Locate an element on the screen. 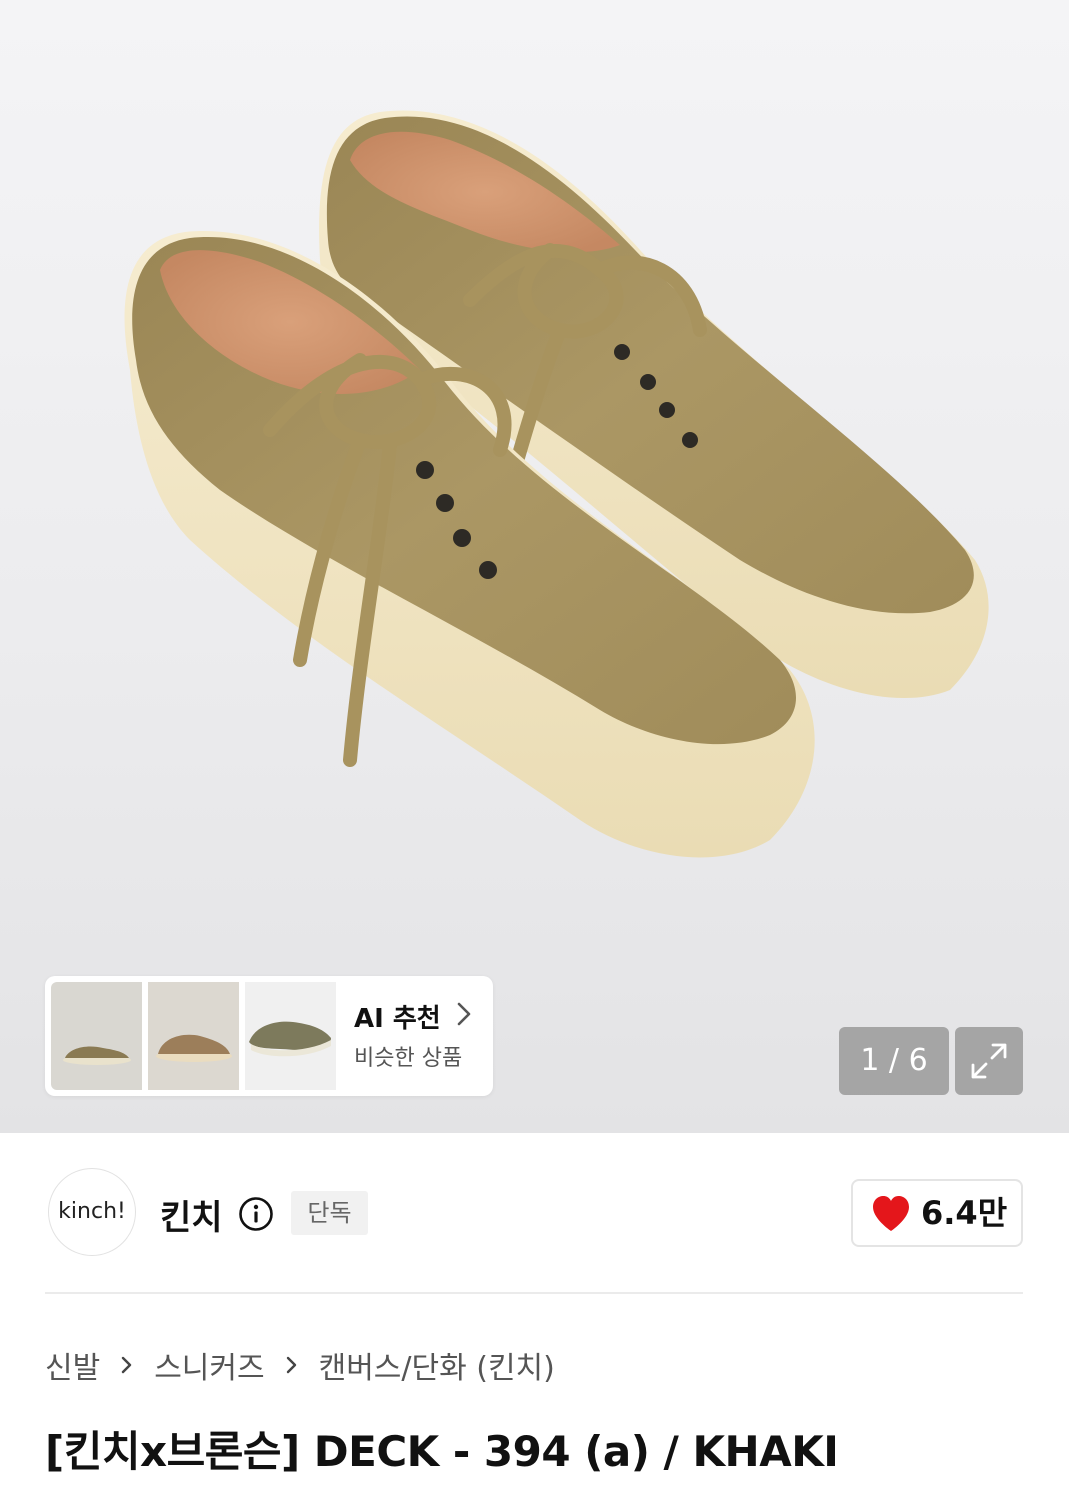 Image resolution: width=1069 pixels, height=1500 pixels. breadcrumb: 신발 스니커즈 캔버스/단화 (킨치) is located at coordinates (300, 1365).